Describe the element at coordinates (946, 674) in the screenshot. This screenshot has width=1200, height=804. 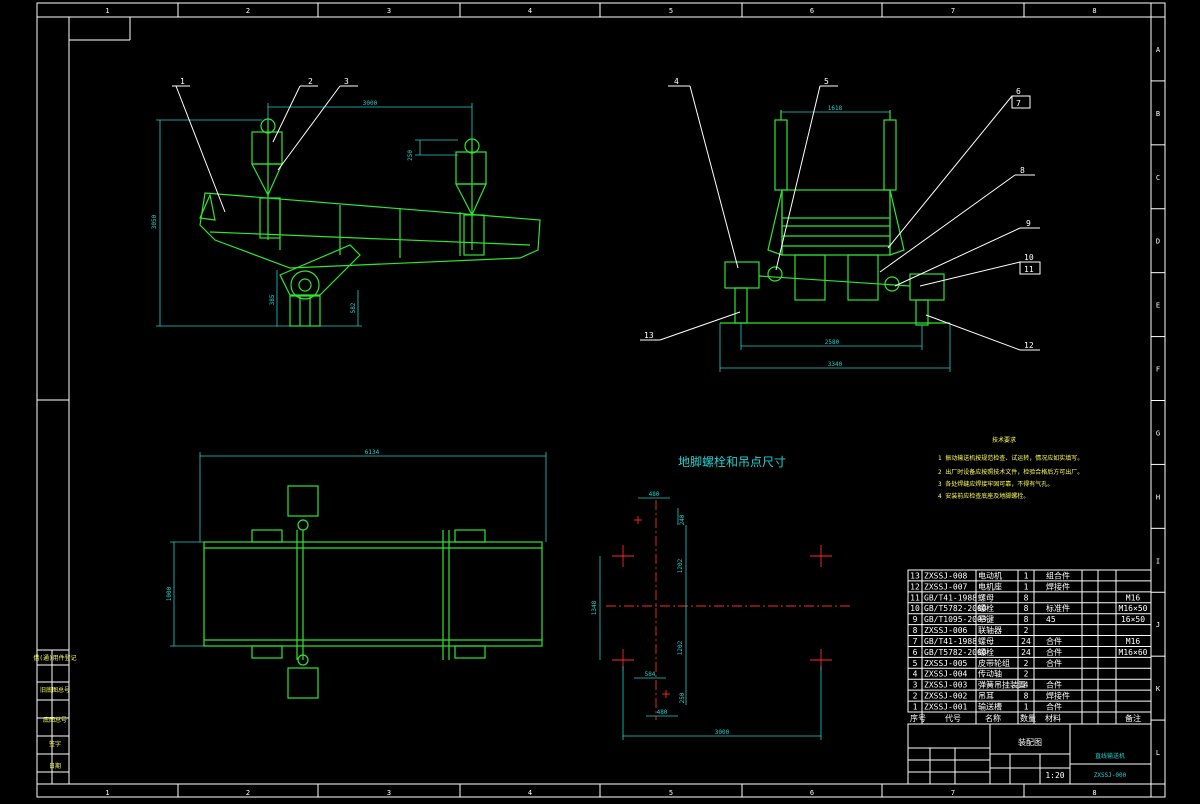
I see `bom-cell-code: ZXSSJ-004` at that location.